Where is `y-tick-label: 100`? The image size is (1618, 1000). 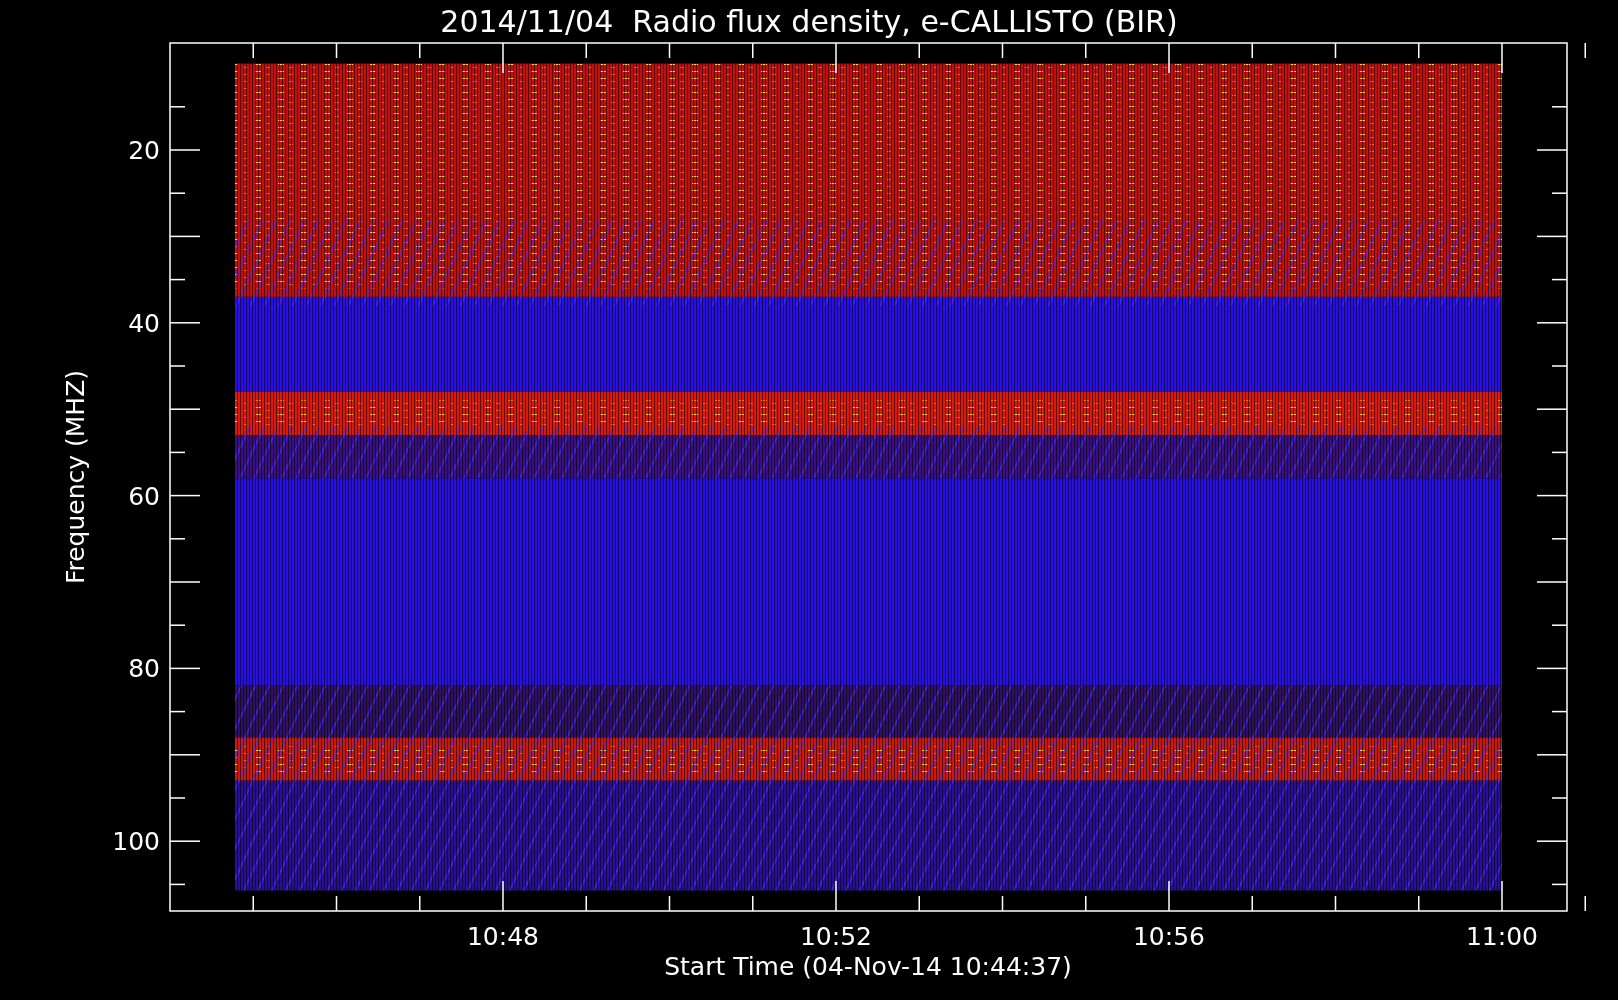
y-tick-label: 100 is located at coordinates (136, 842).